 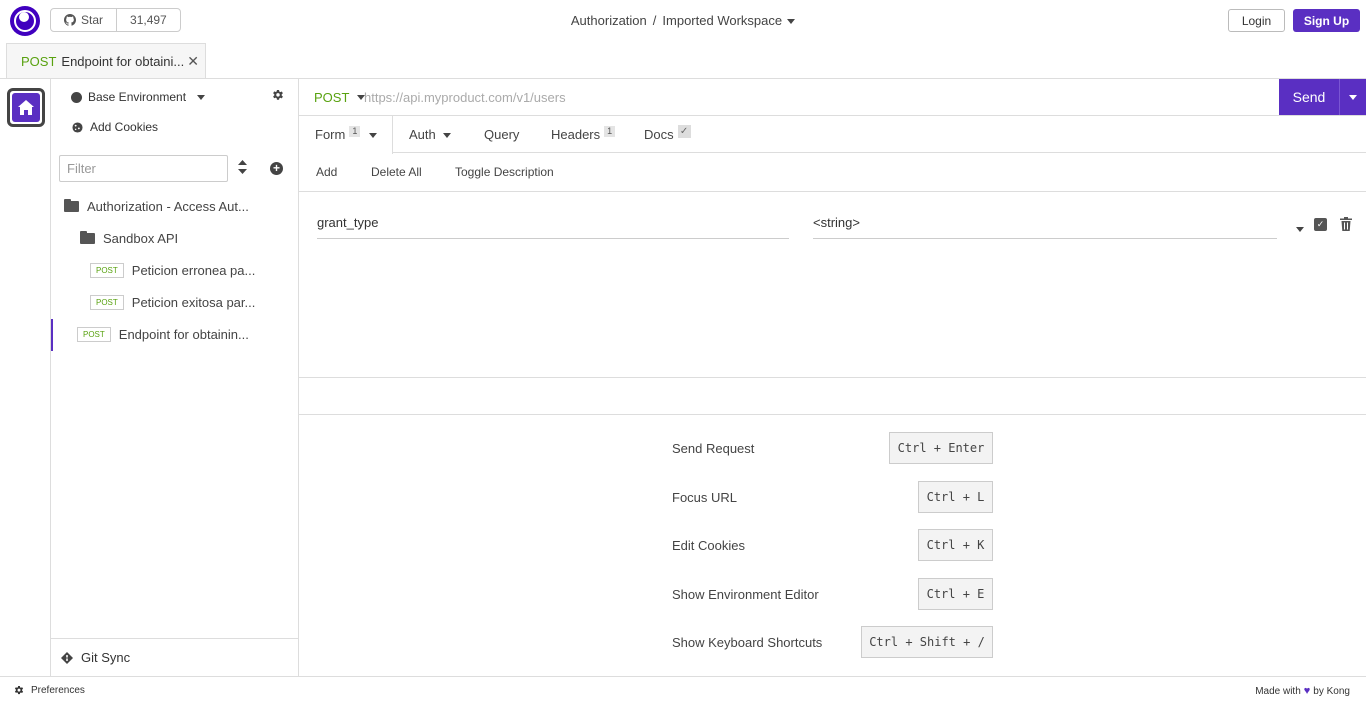 What do you see at coordinates (143, 168) in the screenshot?
I see `filter-input: Filter` at bounding box center [143, 168].